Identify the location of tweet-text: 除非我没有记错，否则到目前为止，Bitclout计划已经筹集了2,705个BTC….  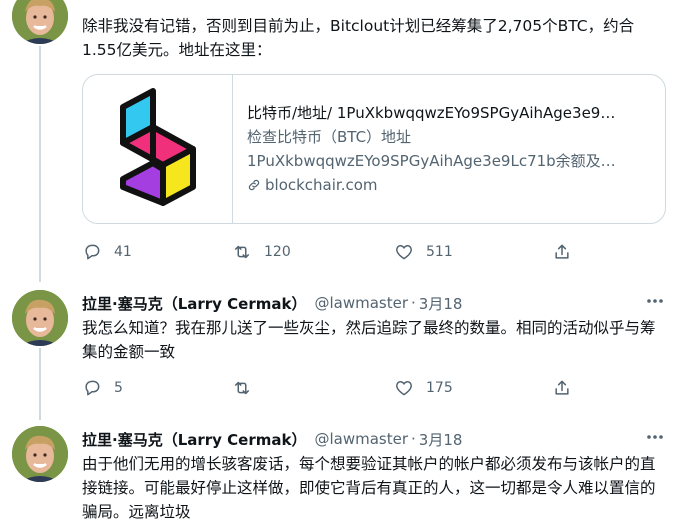
(358, 38).